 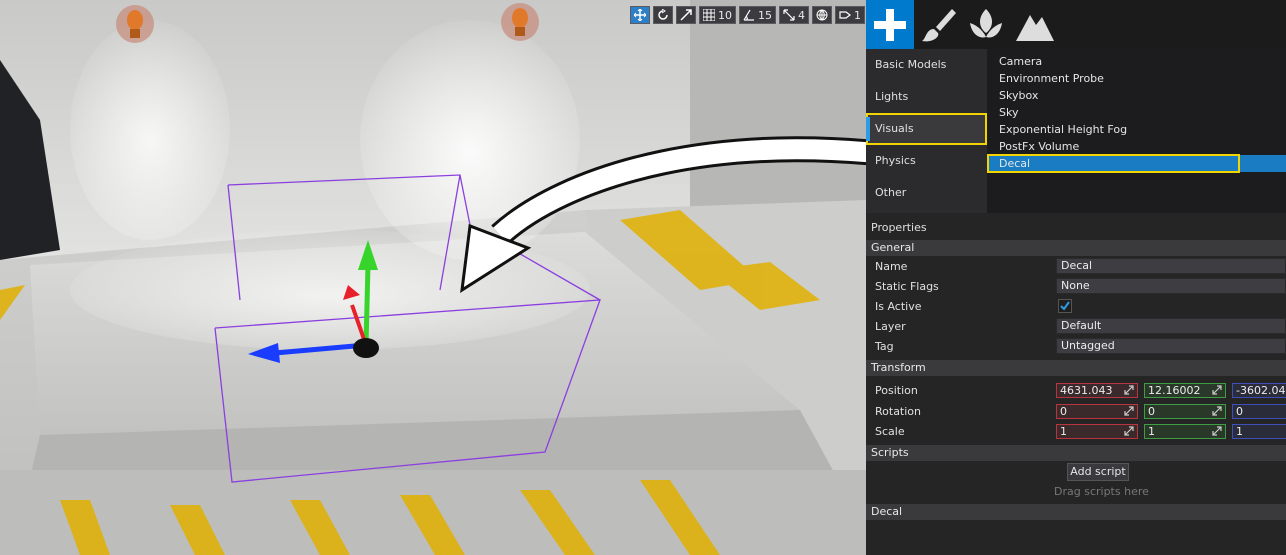 I want to click on position-row: Position 4631.043 12.16002 -3602.048, so click(x=1076, y=390).